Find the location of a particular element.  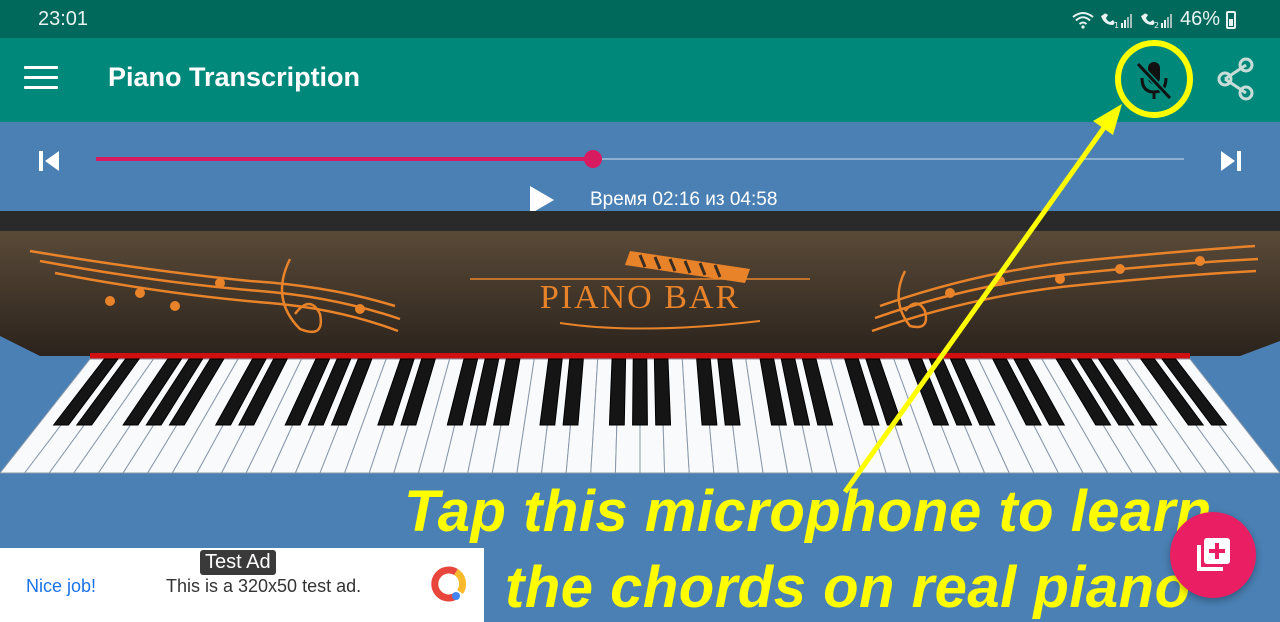

battery-percent: 46% is located at coordinates (1199, 19).